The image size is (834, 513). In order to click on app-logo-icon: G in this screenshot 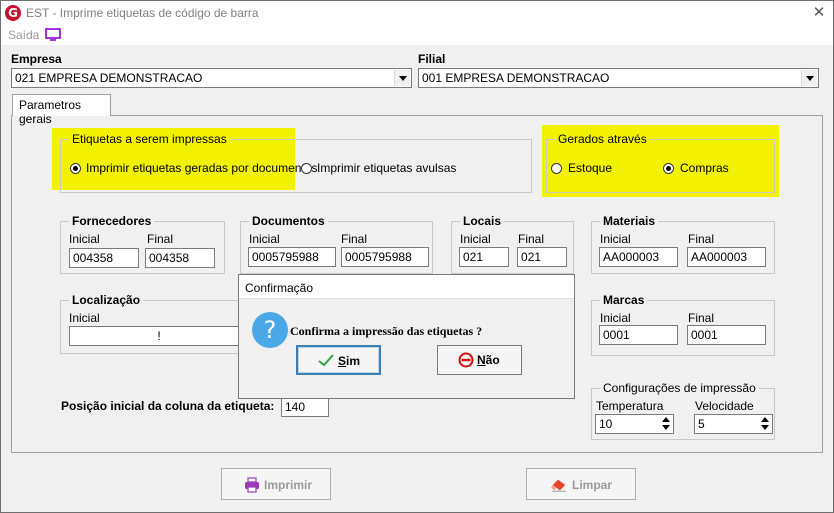, I will do `click(13, 13)`.